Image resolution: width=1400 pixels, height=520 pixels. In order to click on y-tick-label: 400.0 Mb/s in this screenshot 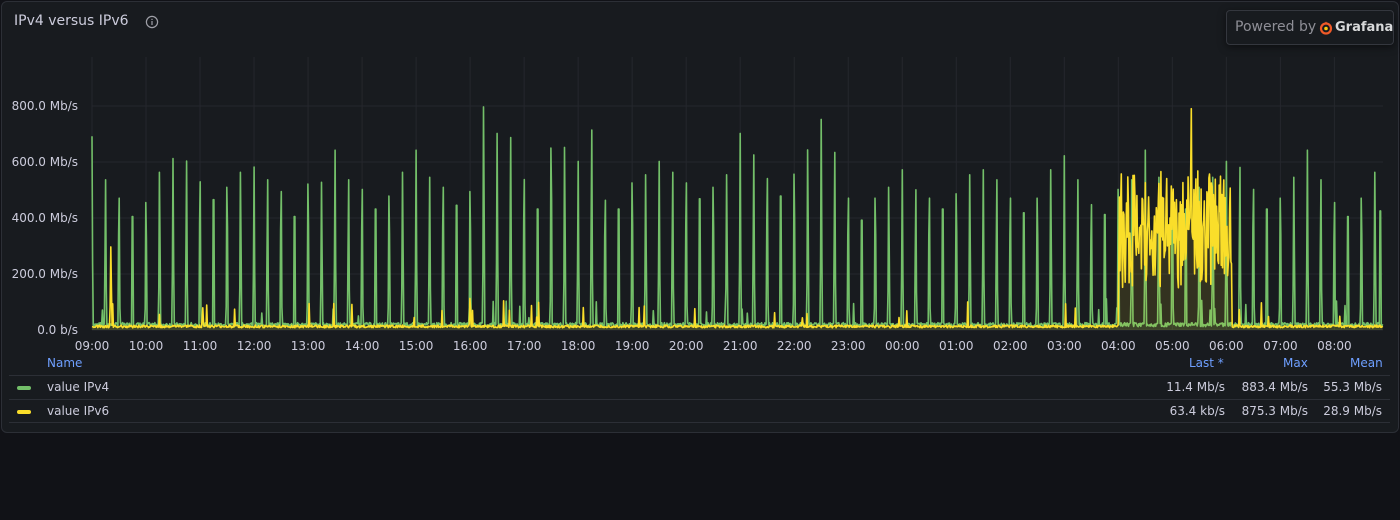, I will do `click(45, 218)`.